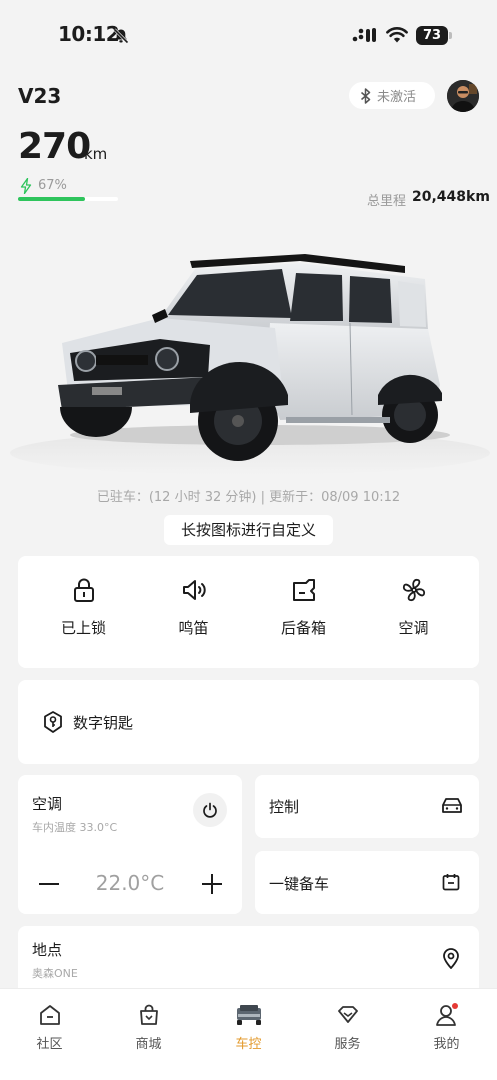  Describe the element at coordinates (446, 1044) in the screenshot. I see `tab-profile-label: 我的` at that location.